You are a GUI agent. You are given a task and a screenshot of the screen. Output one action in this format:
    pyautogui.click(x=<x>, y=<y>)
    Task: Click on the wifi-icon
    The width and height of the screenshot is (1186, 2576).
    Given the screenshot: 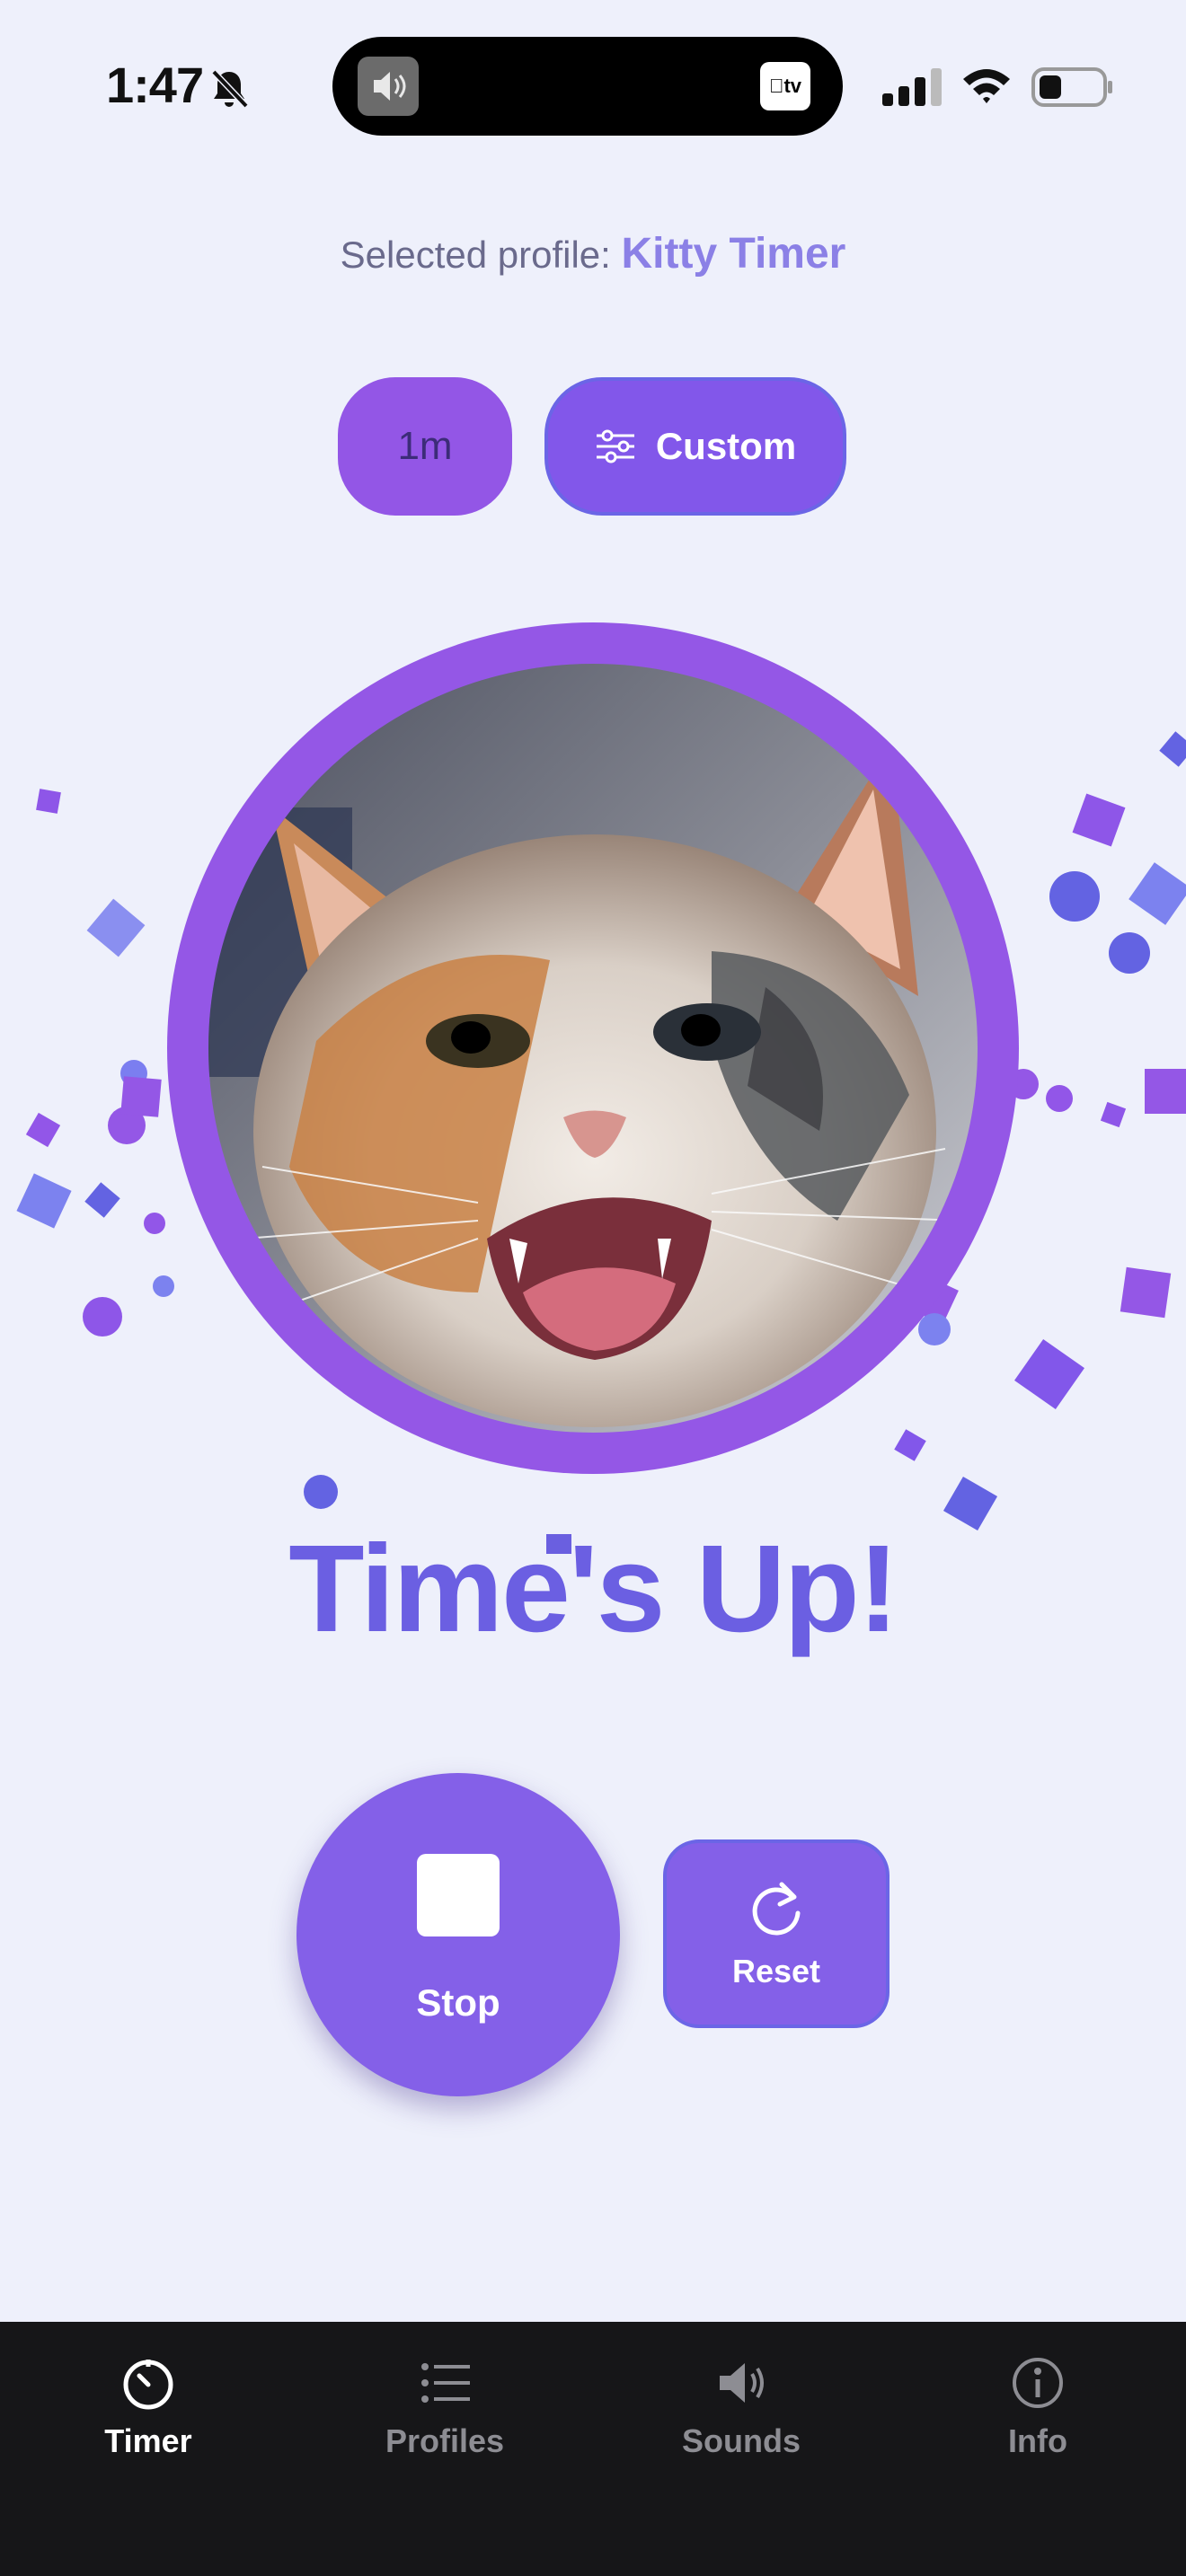 What is the action you would take?
    pyautogui.click(x=986, y=86)
    